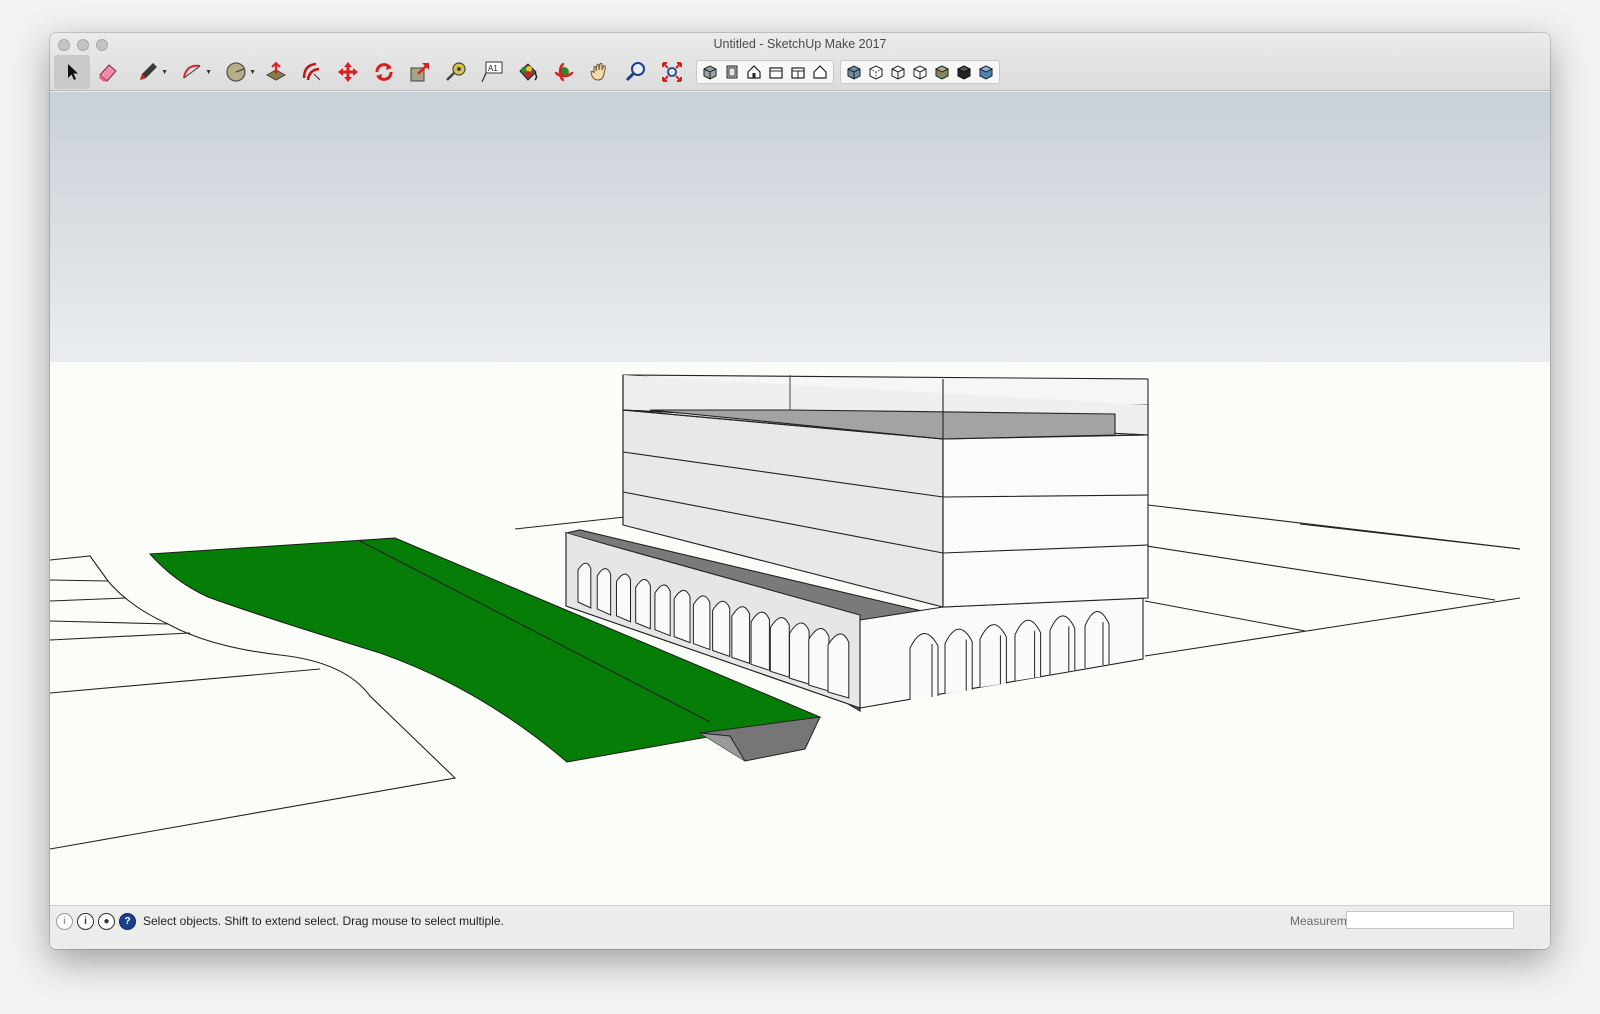 This screenshot has width=1600, height=1014. I want to click on left-view-button, so click(820, 72).